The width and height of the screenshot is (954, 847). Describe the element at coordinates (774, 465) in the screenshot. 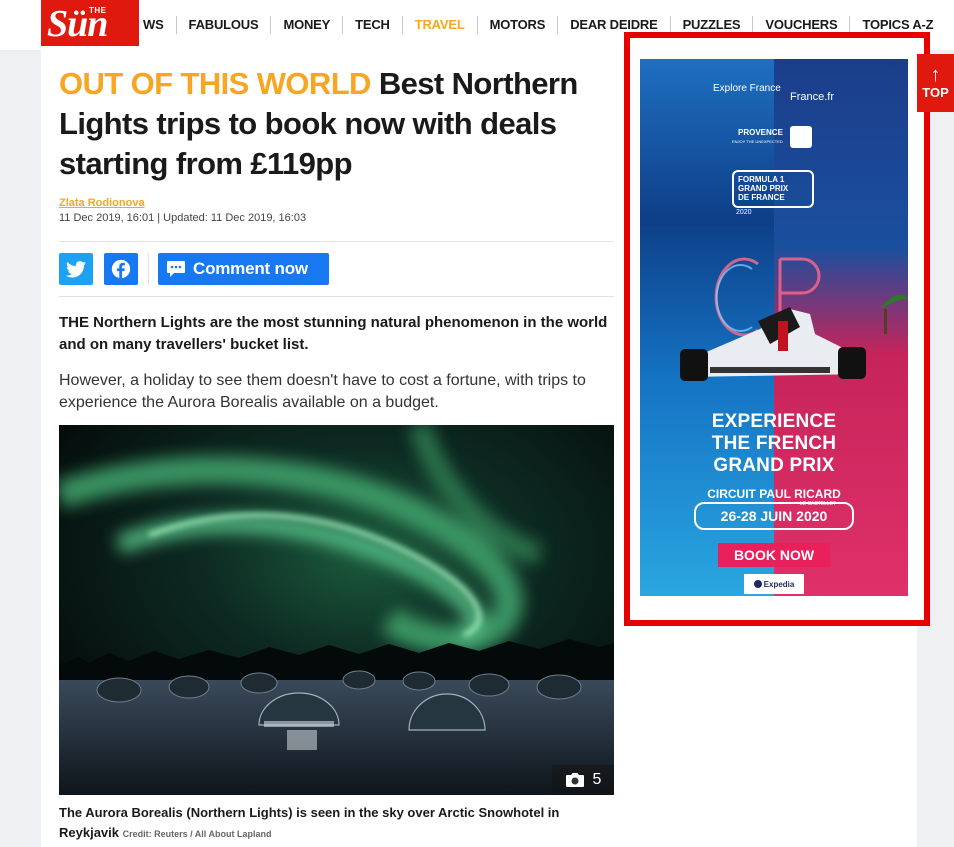

I see `ad-headline-line3: GRAND PRIX` at that location.